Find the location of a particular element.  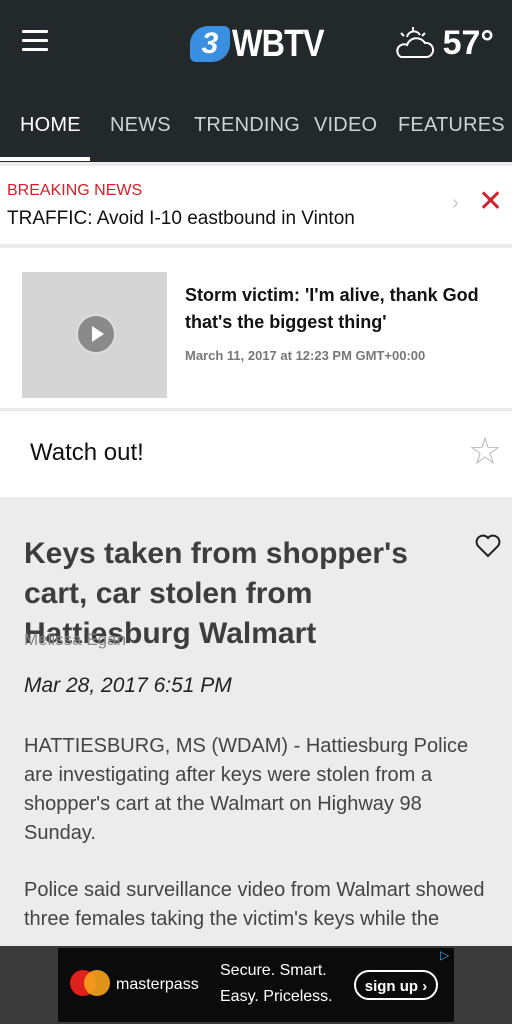

ad-brand: masterpass is located at coordinates (157, 984).